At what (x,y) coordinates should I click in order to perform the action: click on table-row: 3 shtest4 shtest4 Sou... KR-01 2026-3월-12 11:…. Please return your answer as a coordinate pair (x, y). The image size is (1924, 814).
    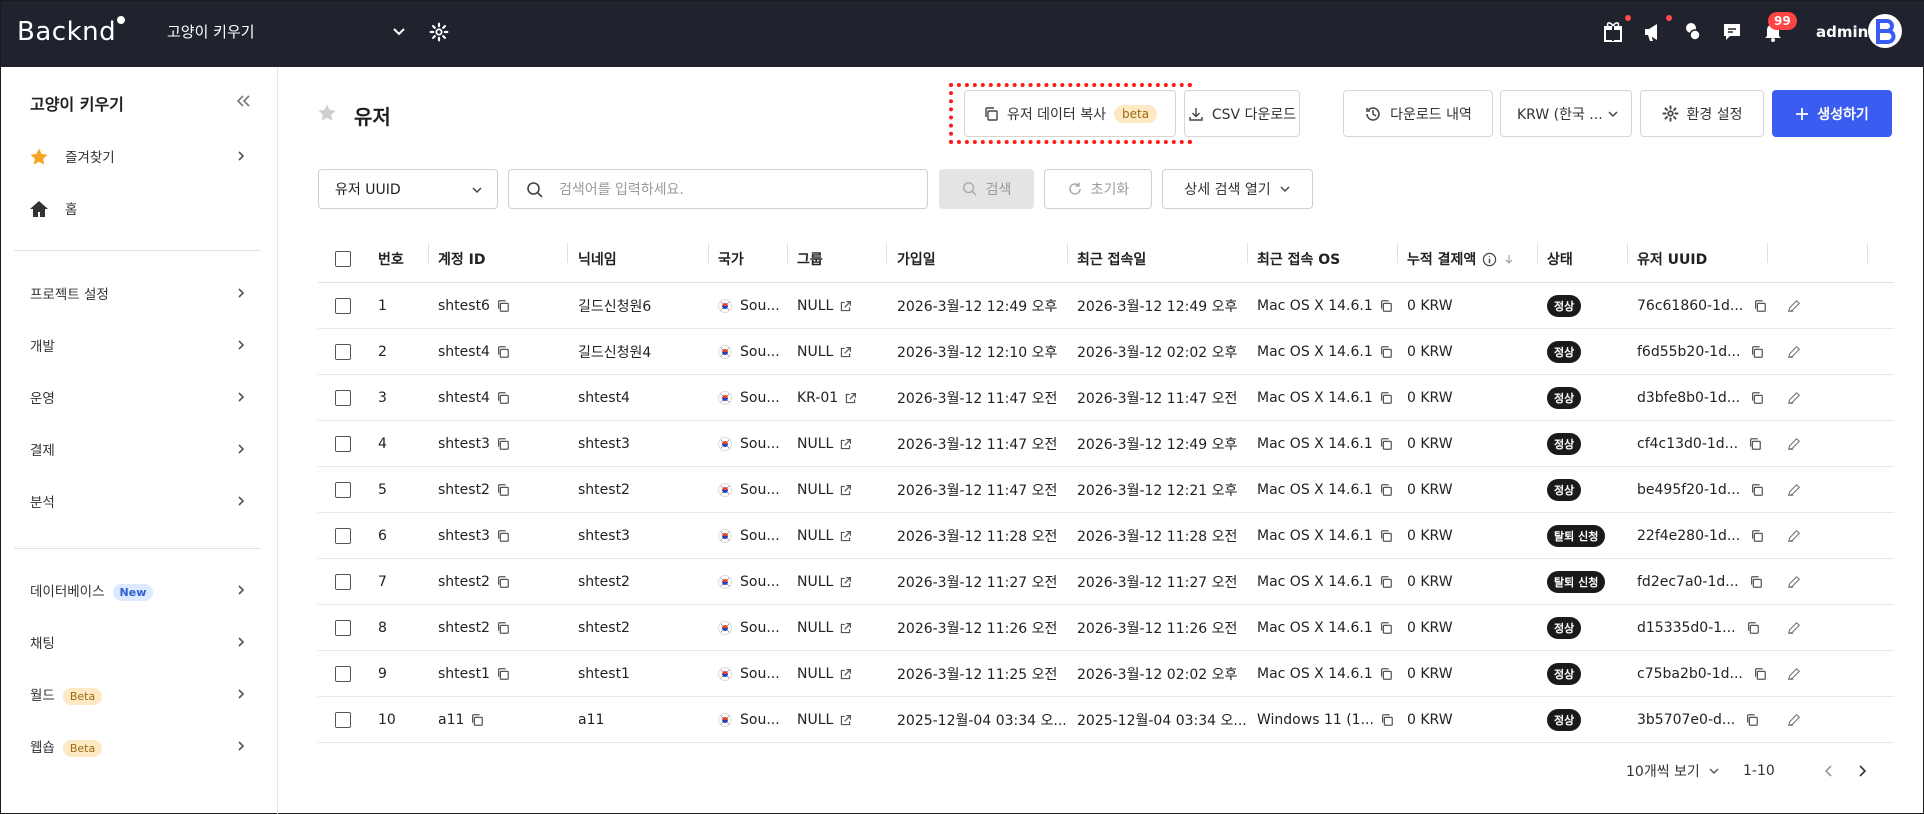
    Looking at the image, I should click on (1106, 398).